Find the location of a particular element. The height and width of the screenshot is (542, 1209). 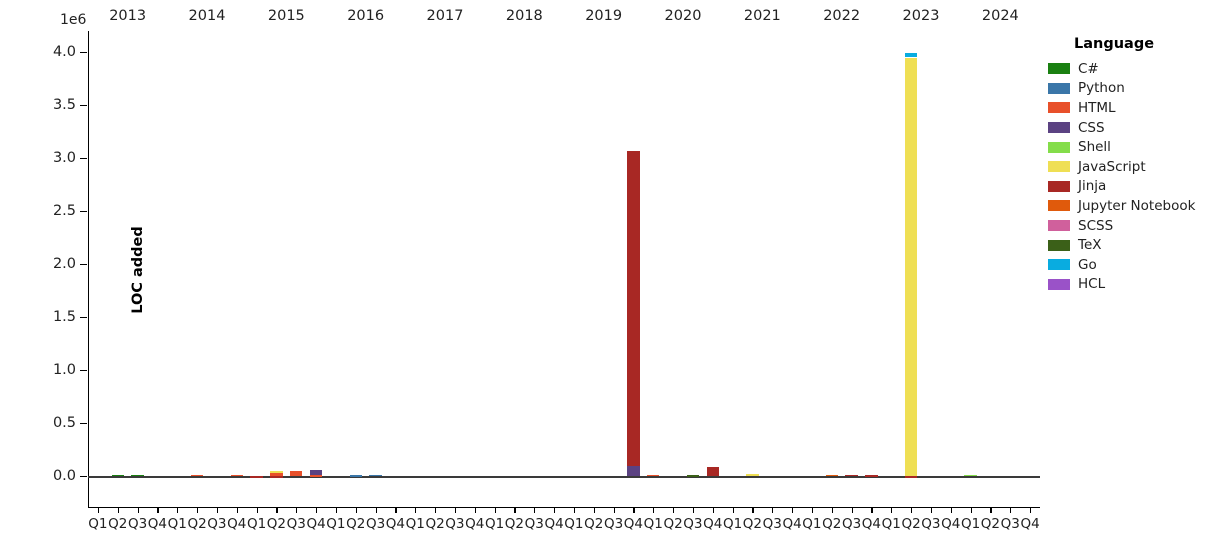

legend-item: Shell is located at coordinates (1123, 147).